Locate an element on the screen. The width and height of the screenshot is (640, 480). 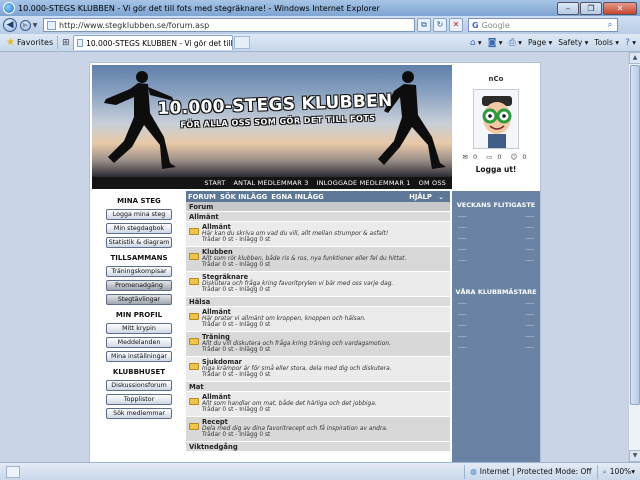
search-input: G Google ⌕ is located at coordinates (543, 25).